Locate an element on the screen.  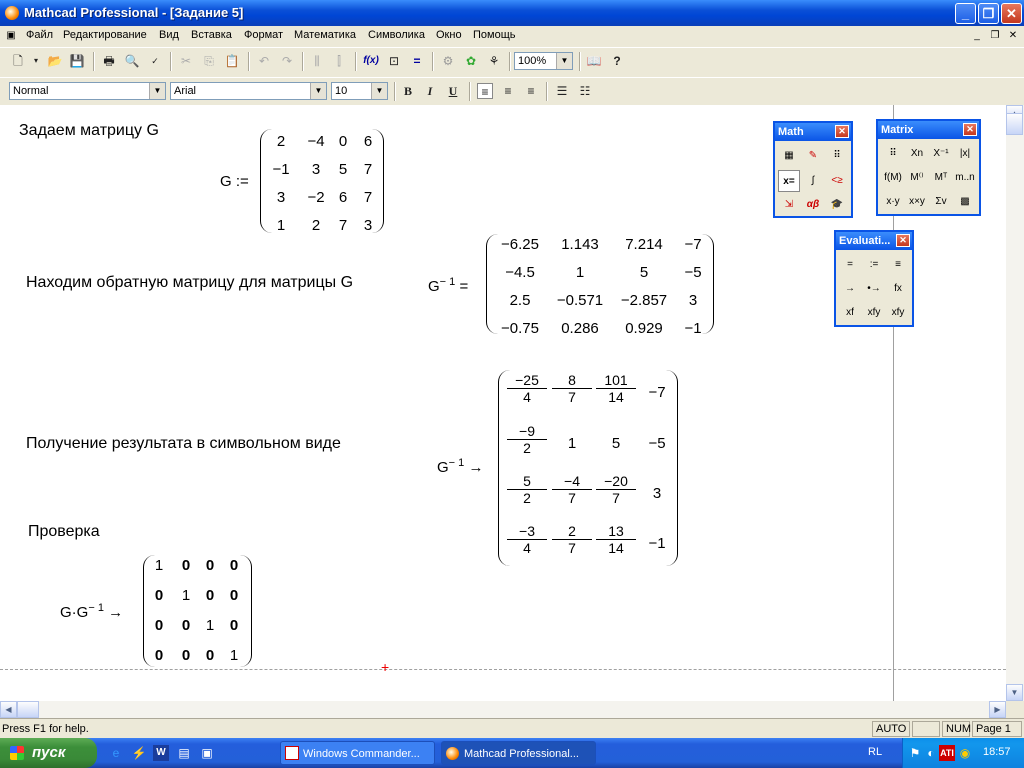
range-icon: m..n is located at coordinates (965, 178).